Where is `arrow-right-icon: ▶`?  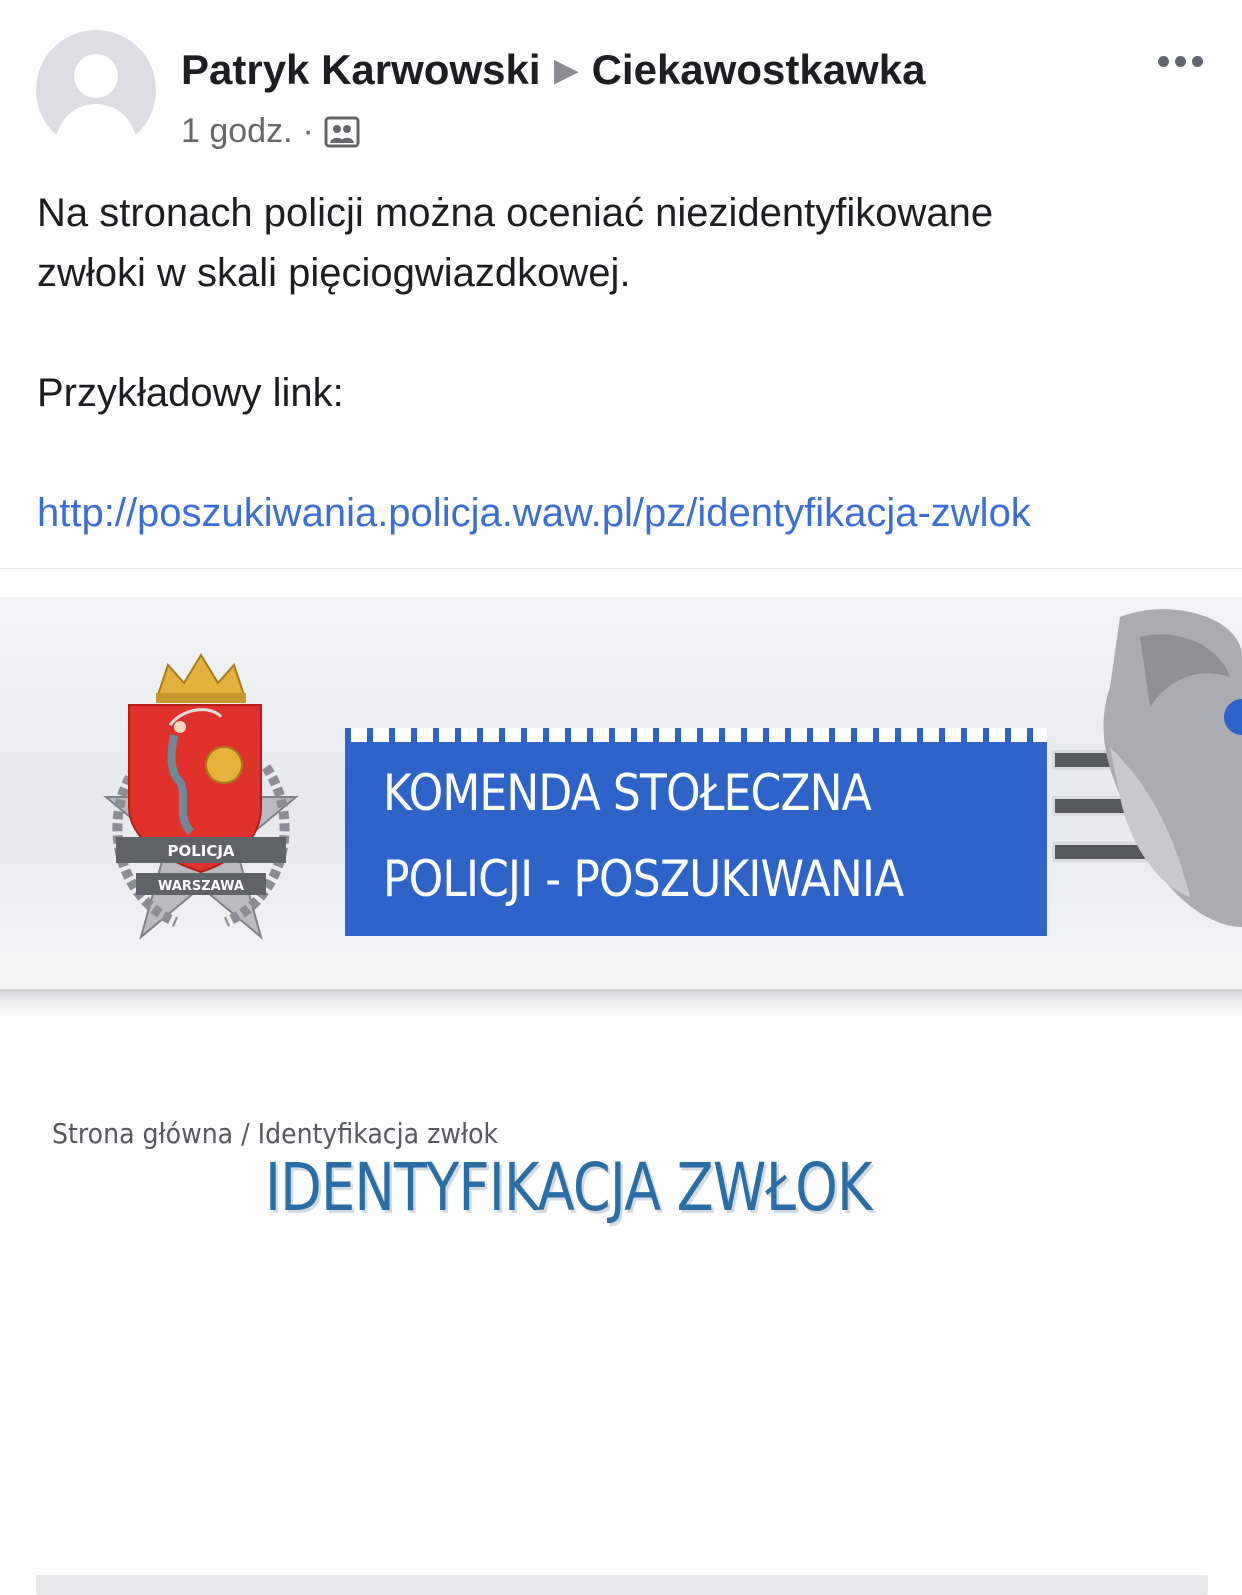
arrow-right-icon: ▶ is located at coordinates (566, 70).